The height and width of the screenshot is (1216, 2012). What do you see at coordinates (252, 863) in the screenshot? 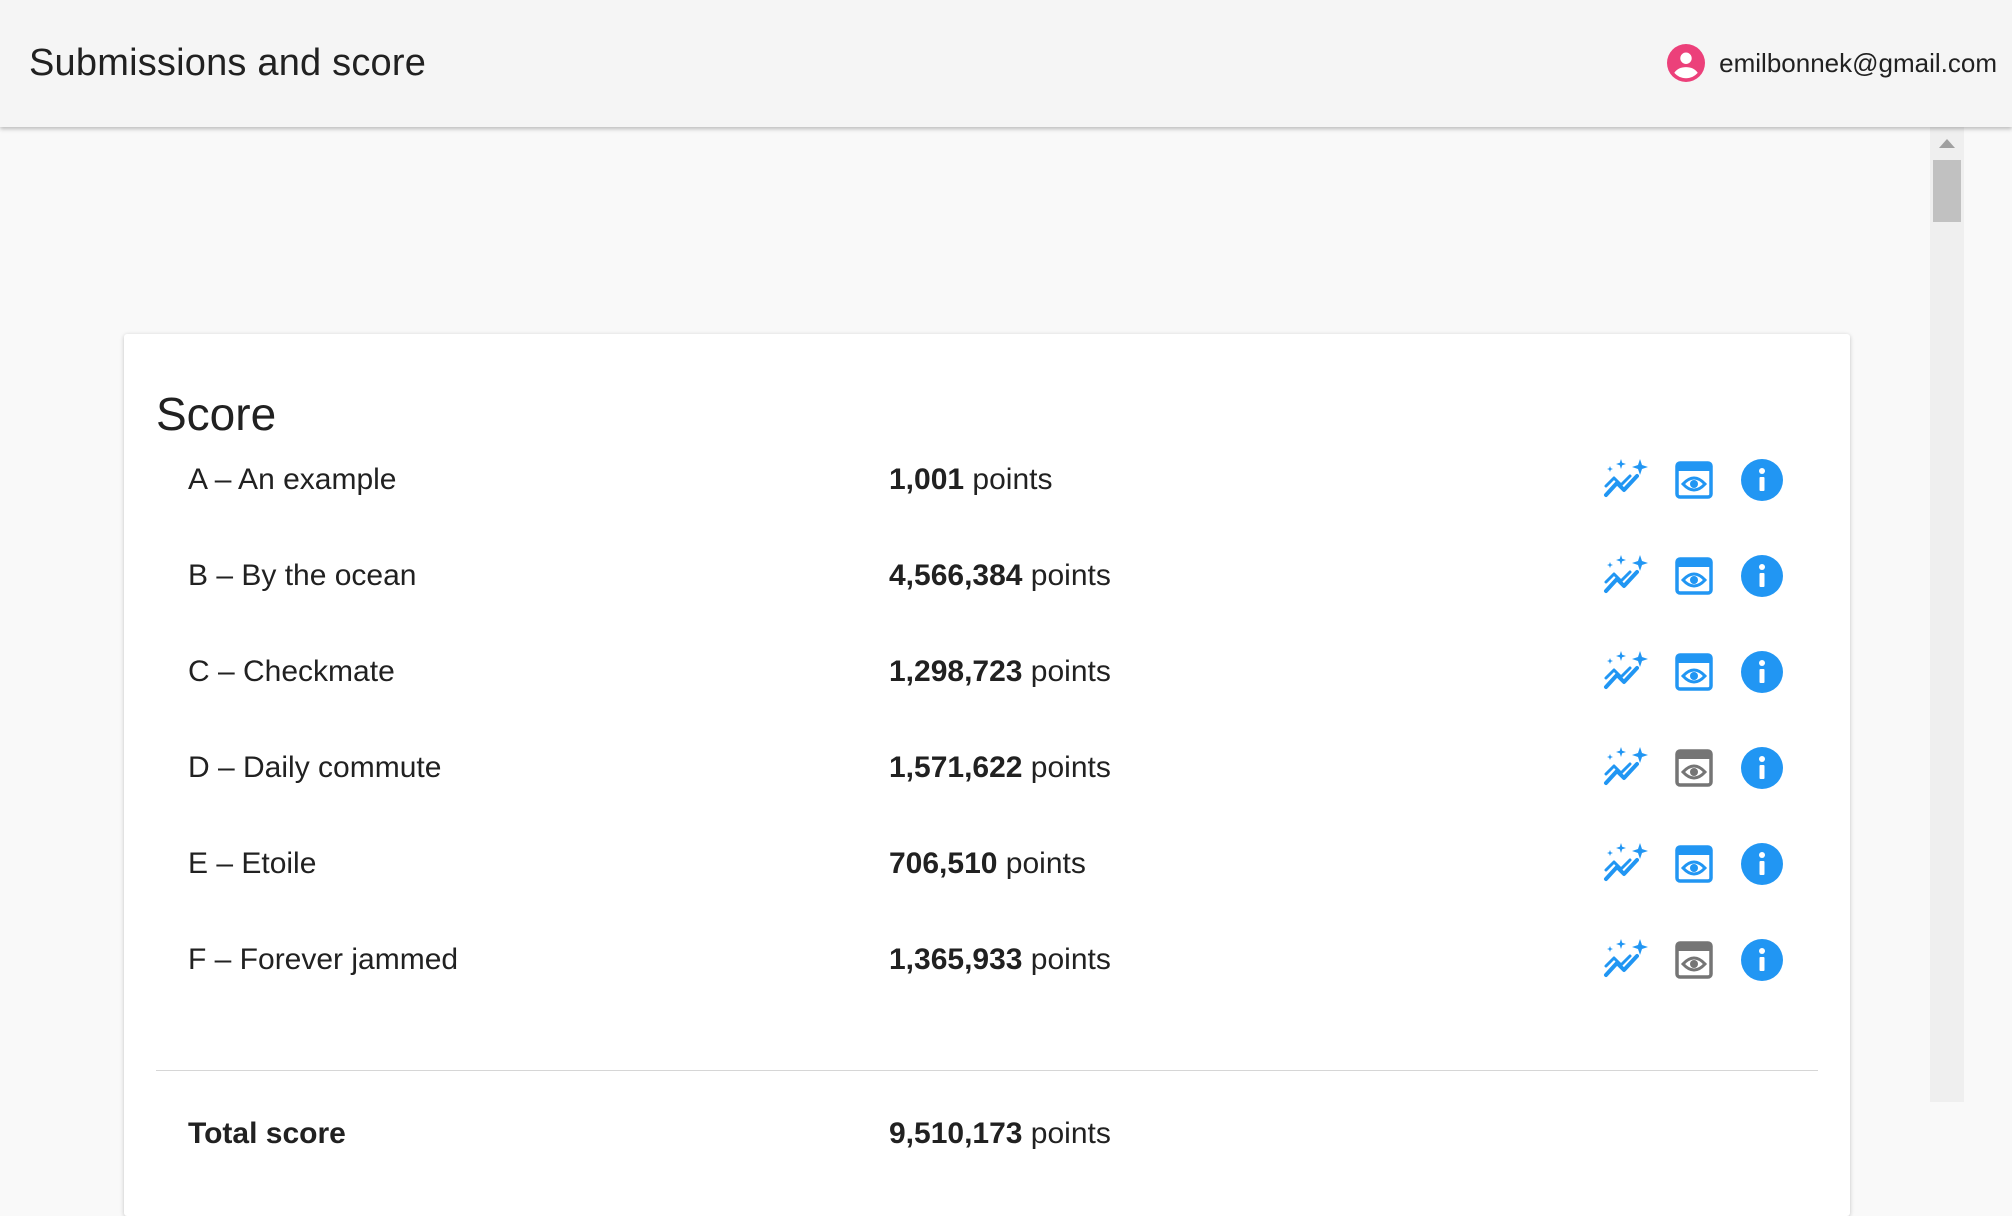
I see `problem-name: E – Etoile` at bounding box center [252, 863].